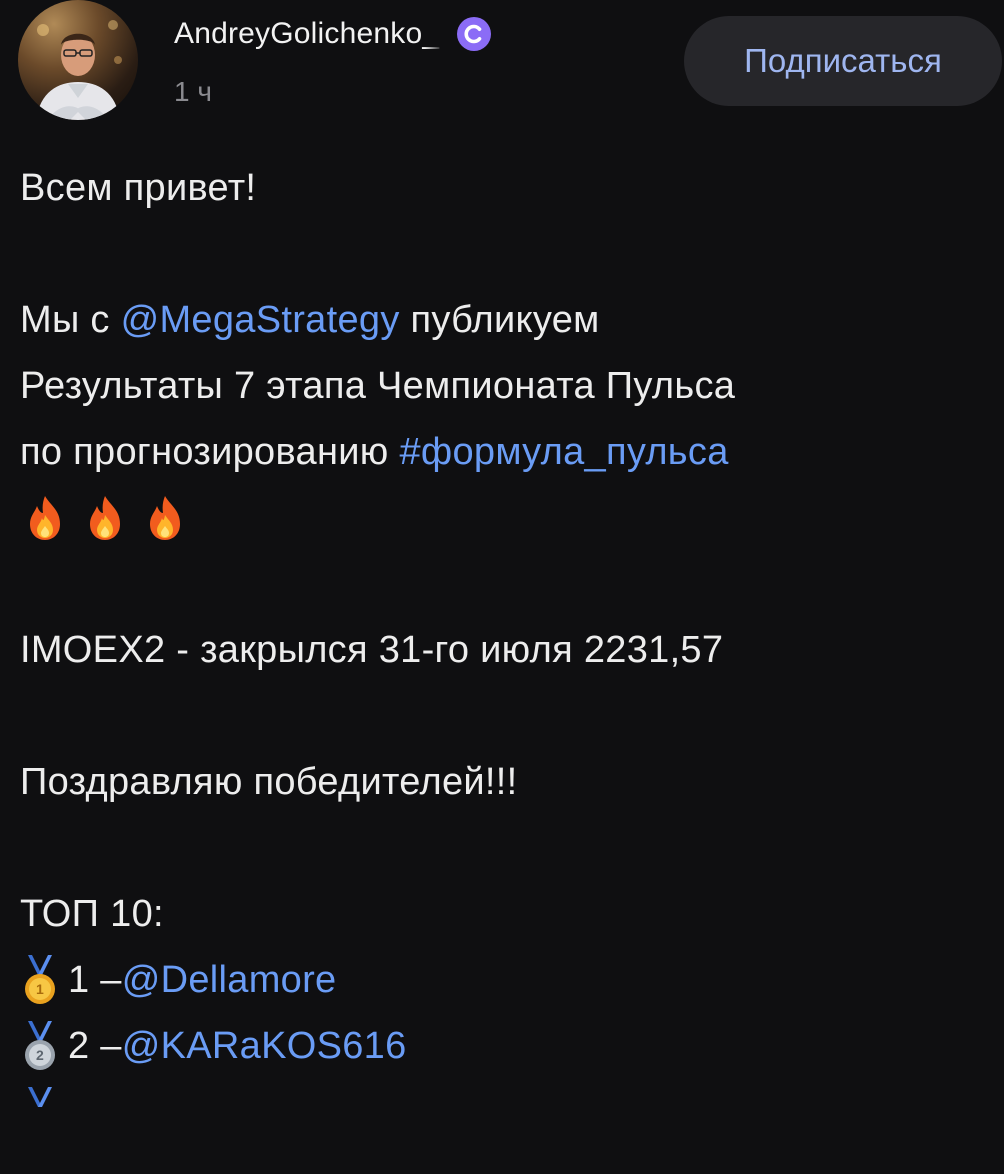 The image size is (1004, 1174). What do you see at coordinates (260, 320) in the screenshot?
I see `mention-megastrategy-link: @MegaStrategy` at bounding box center [260, 320].